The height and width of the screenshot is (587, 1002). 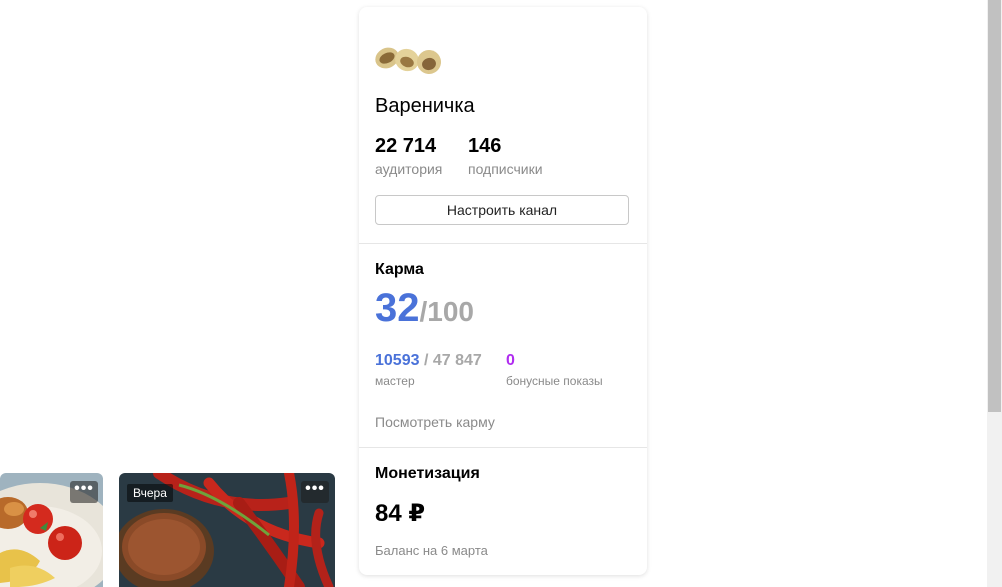 I want to click on master-label: мастер, so click(x=395, y=381).